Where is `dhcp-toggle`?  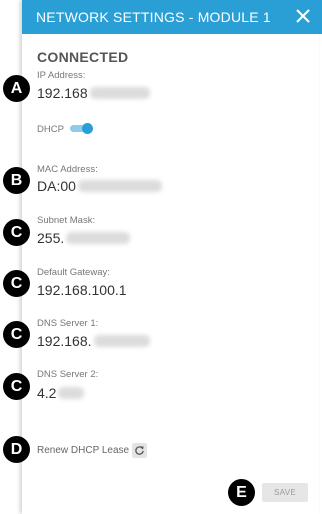
dhcp-toggle is located at coordinates (81, 128).